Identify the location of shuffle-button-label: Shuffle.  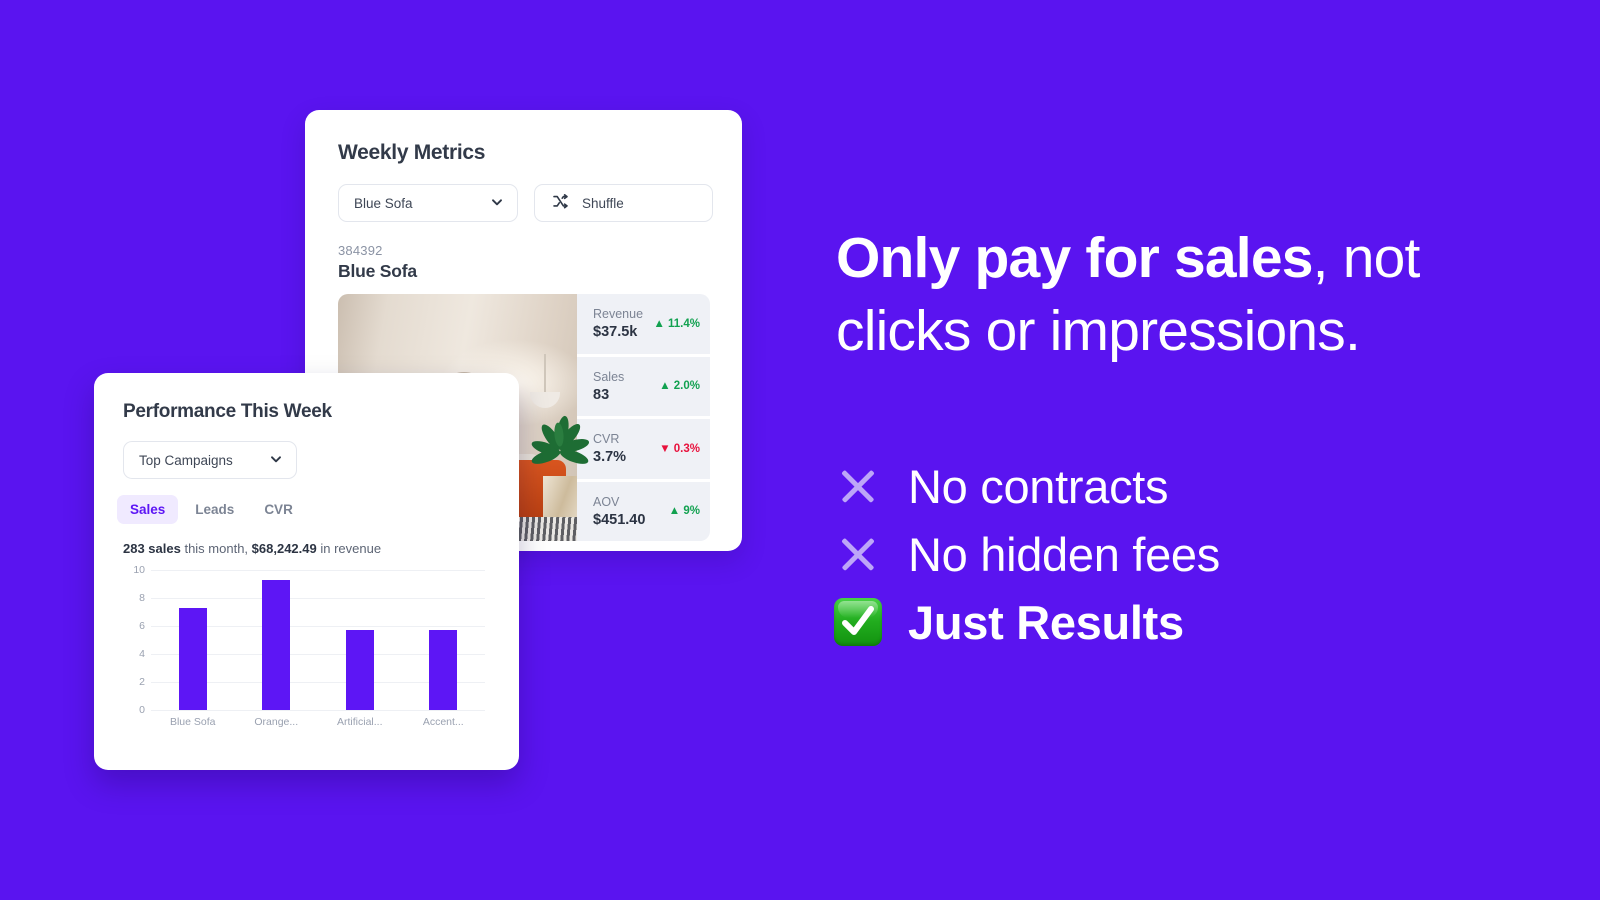
(603, 203).